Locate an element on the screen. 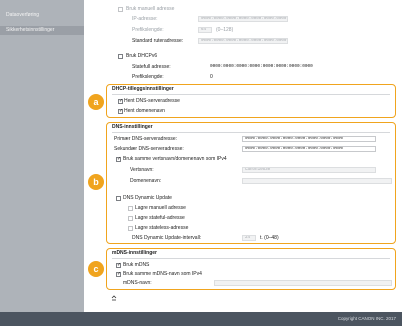  dns-section-title: DNS-innstillinger is located at coordinates (132, 127).